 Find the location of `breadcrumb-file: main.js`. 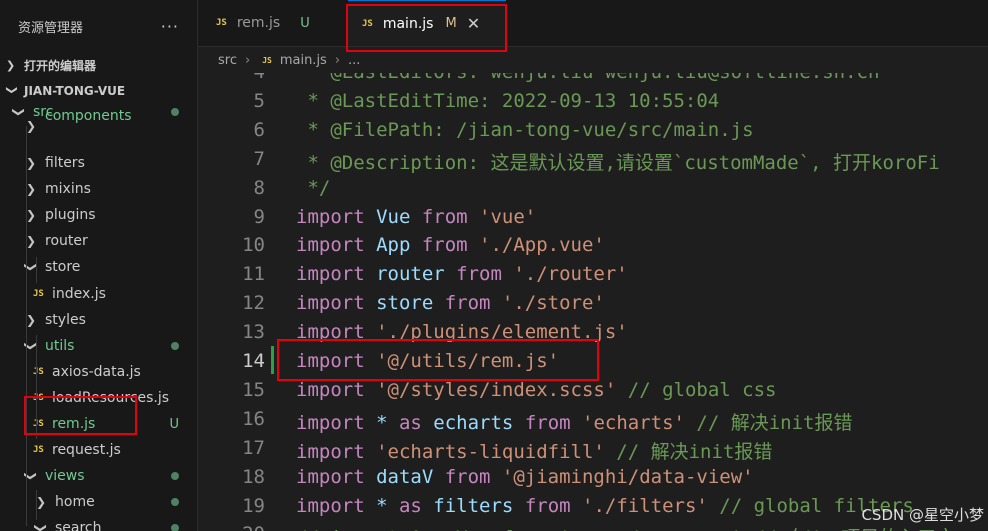

breadcrumb-file: main.js is located at coordinates (303, 60).